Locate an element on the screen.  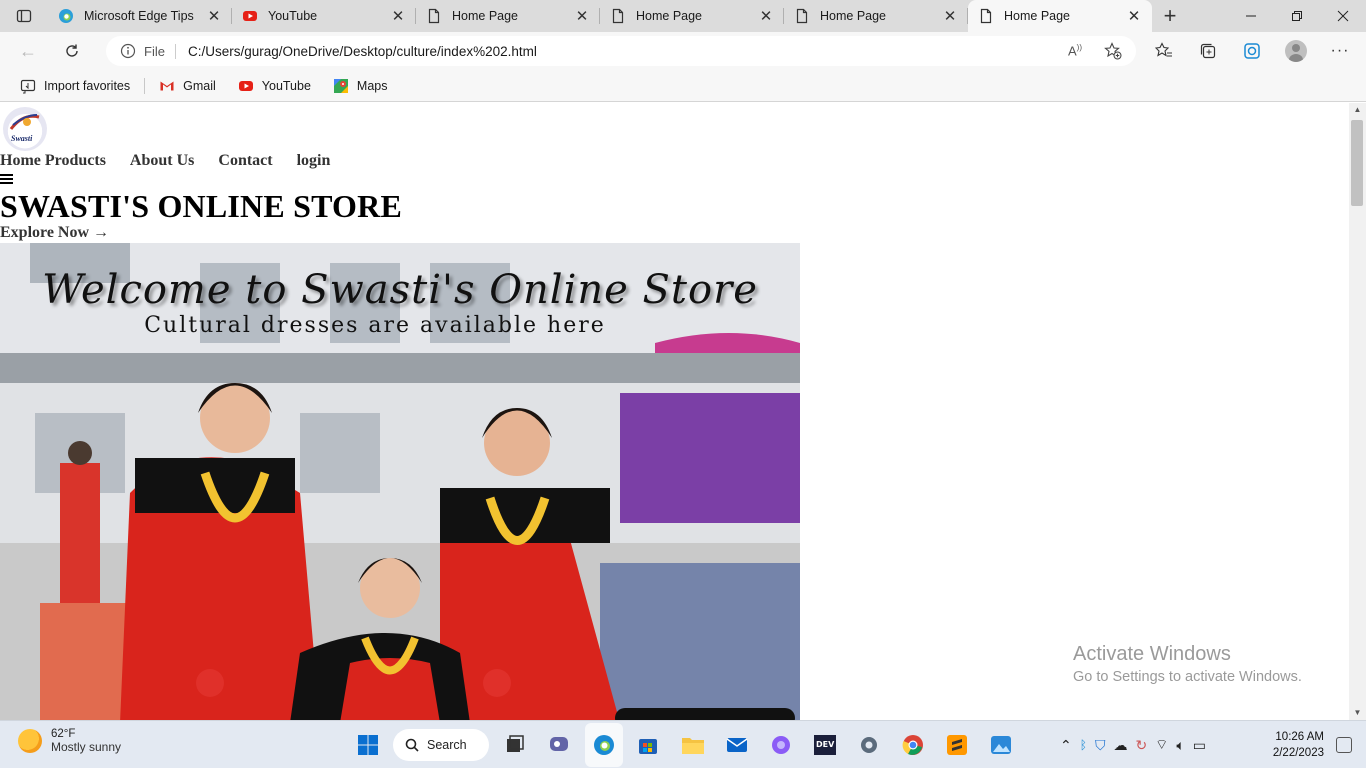
bluetooth-icon: ᛒ is located at coordinates (1083, 745).